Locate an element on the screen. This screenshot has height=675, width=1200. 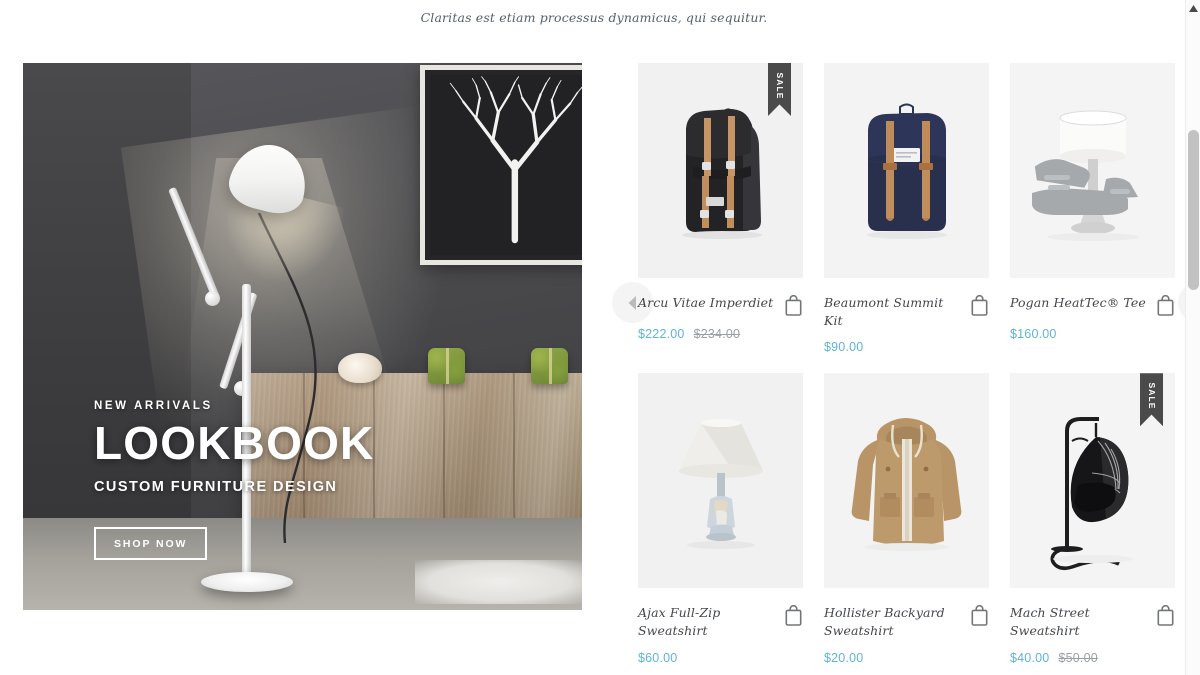
product-card: Beaumont Summit Kit $90.00 is located at coordinates (906, 208).